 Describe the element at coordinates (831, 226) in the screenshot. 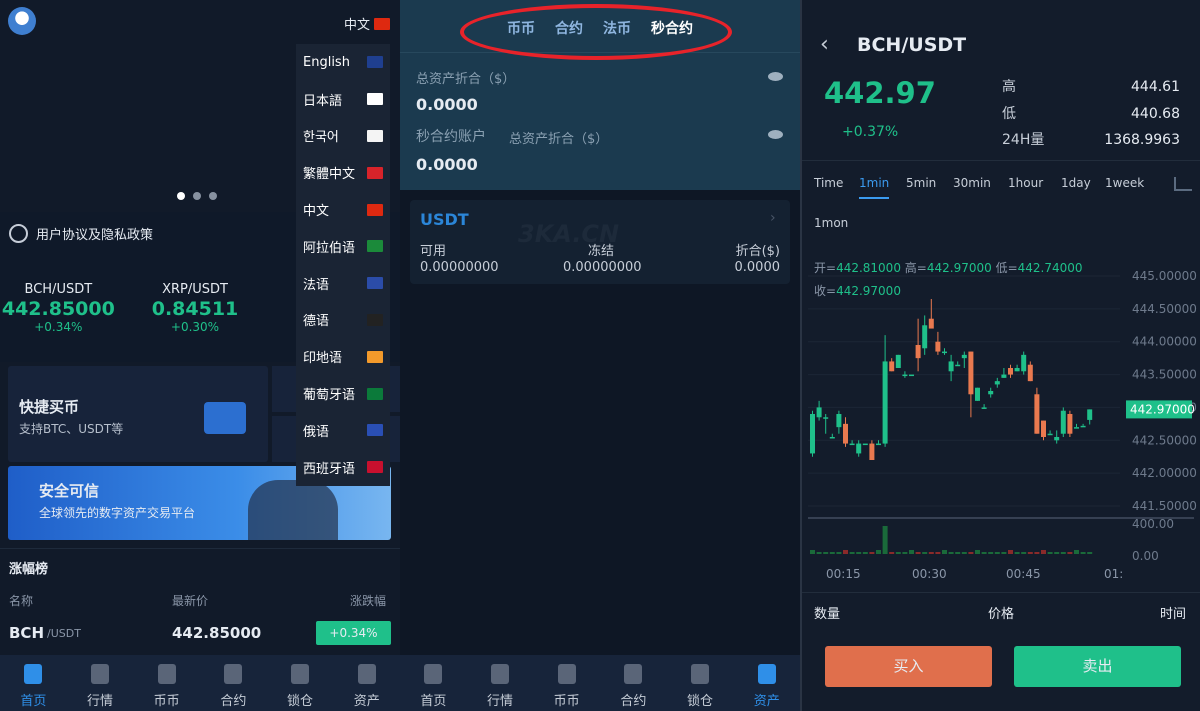

I see `timeframe-tab: 1mon` at that location.